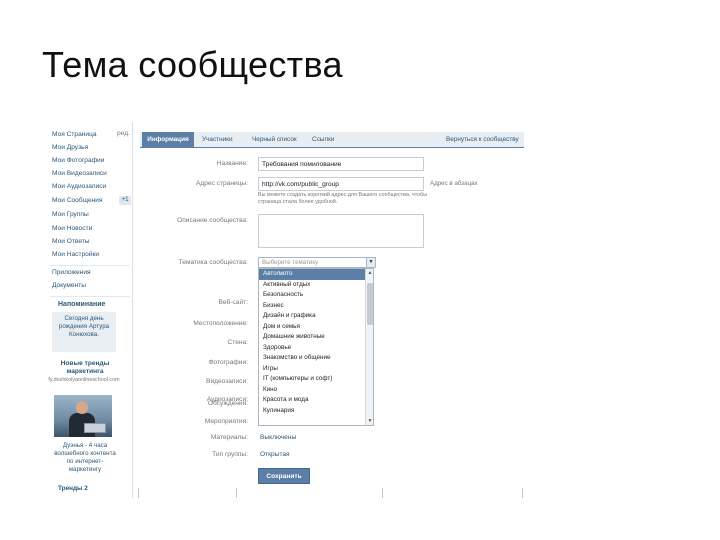 Image resolution: width=720 pixels, height=540 pixels. Describe the element at coordinates (70, 148) in the screenshot. I see `sidebar-item-friends: Мои Друзья` at that location.